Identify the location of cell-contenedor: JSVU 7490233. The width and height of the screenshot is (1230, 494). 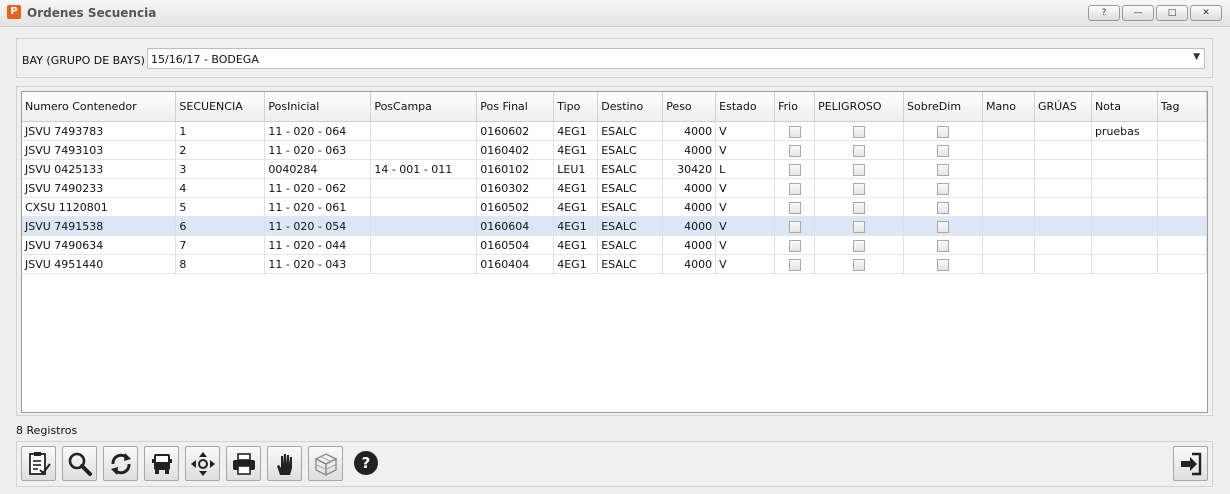
(99, 188).